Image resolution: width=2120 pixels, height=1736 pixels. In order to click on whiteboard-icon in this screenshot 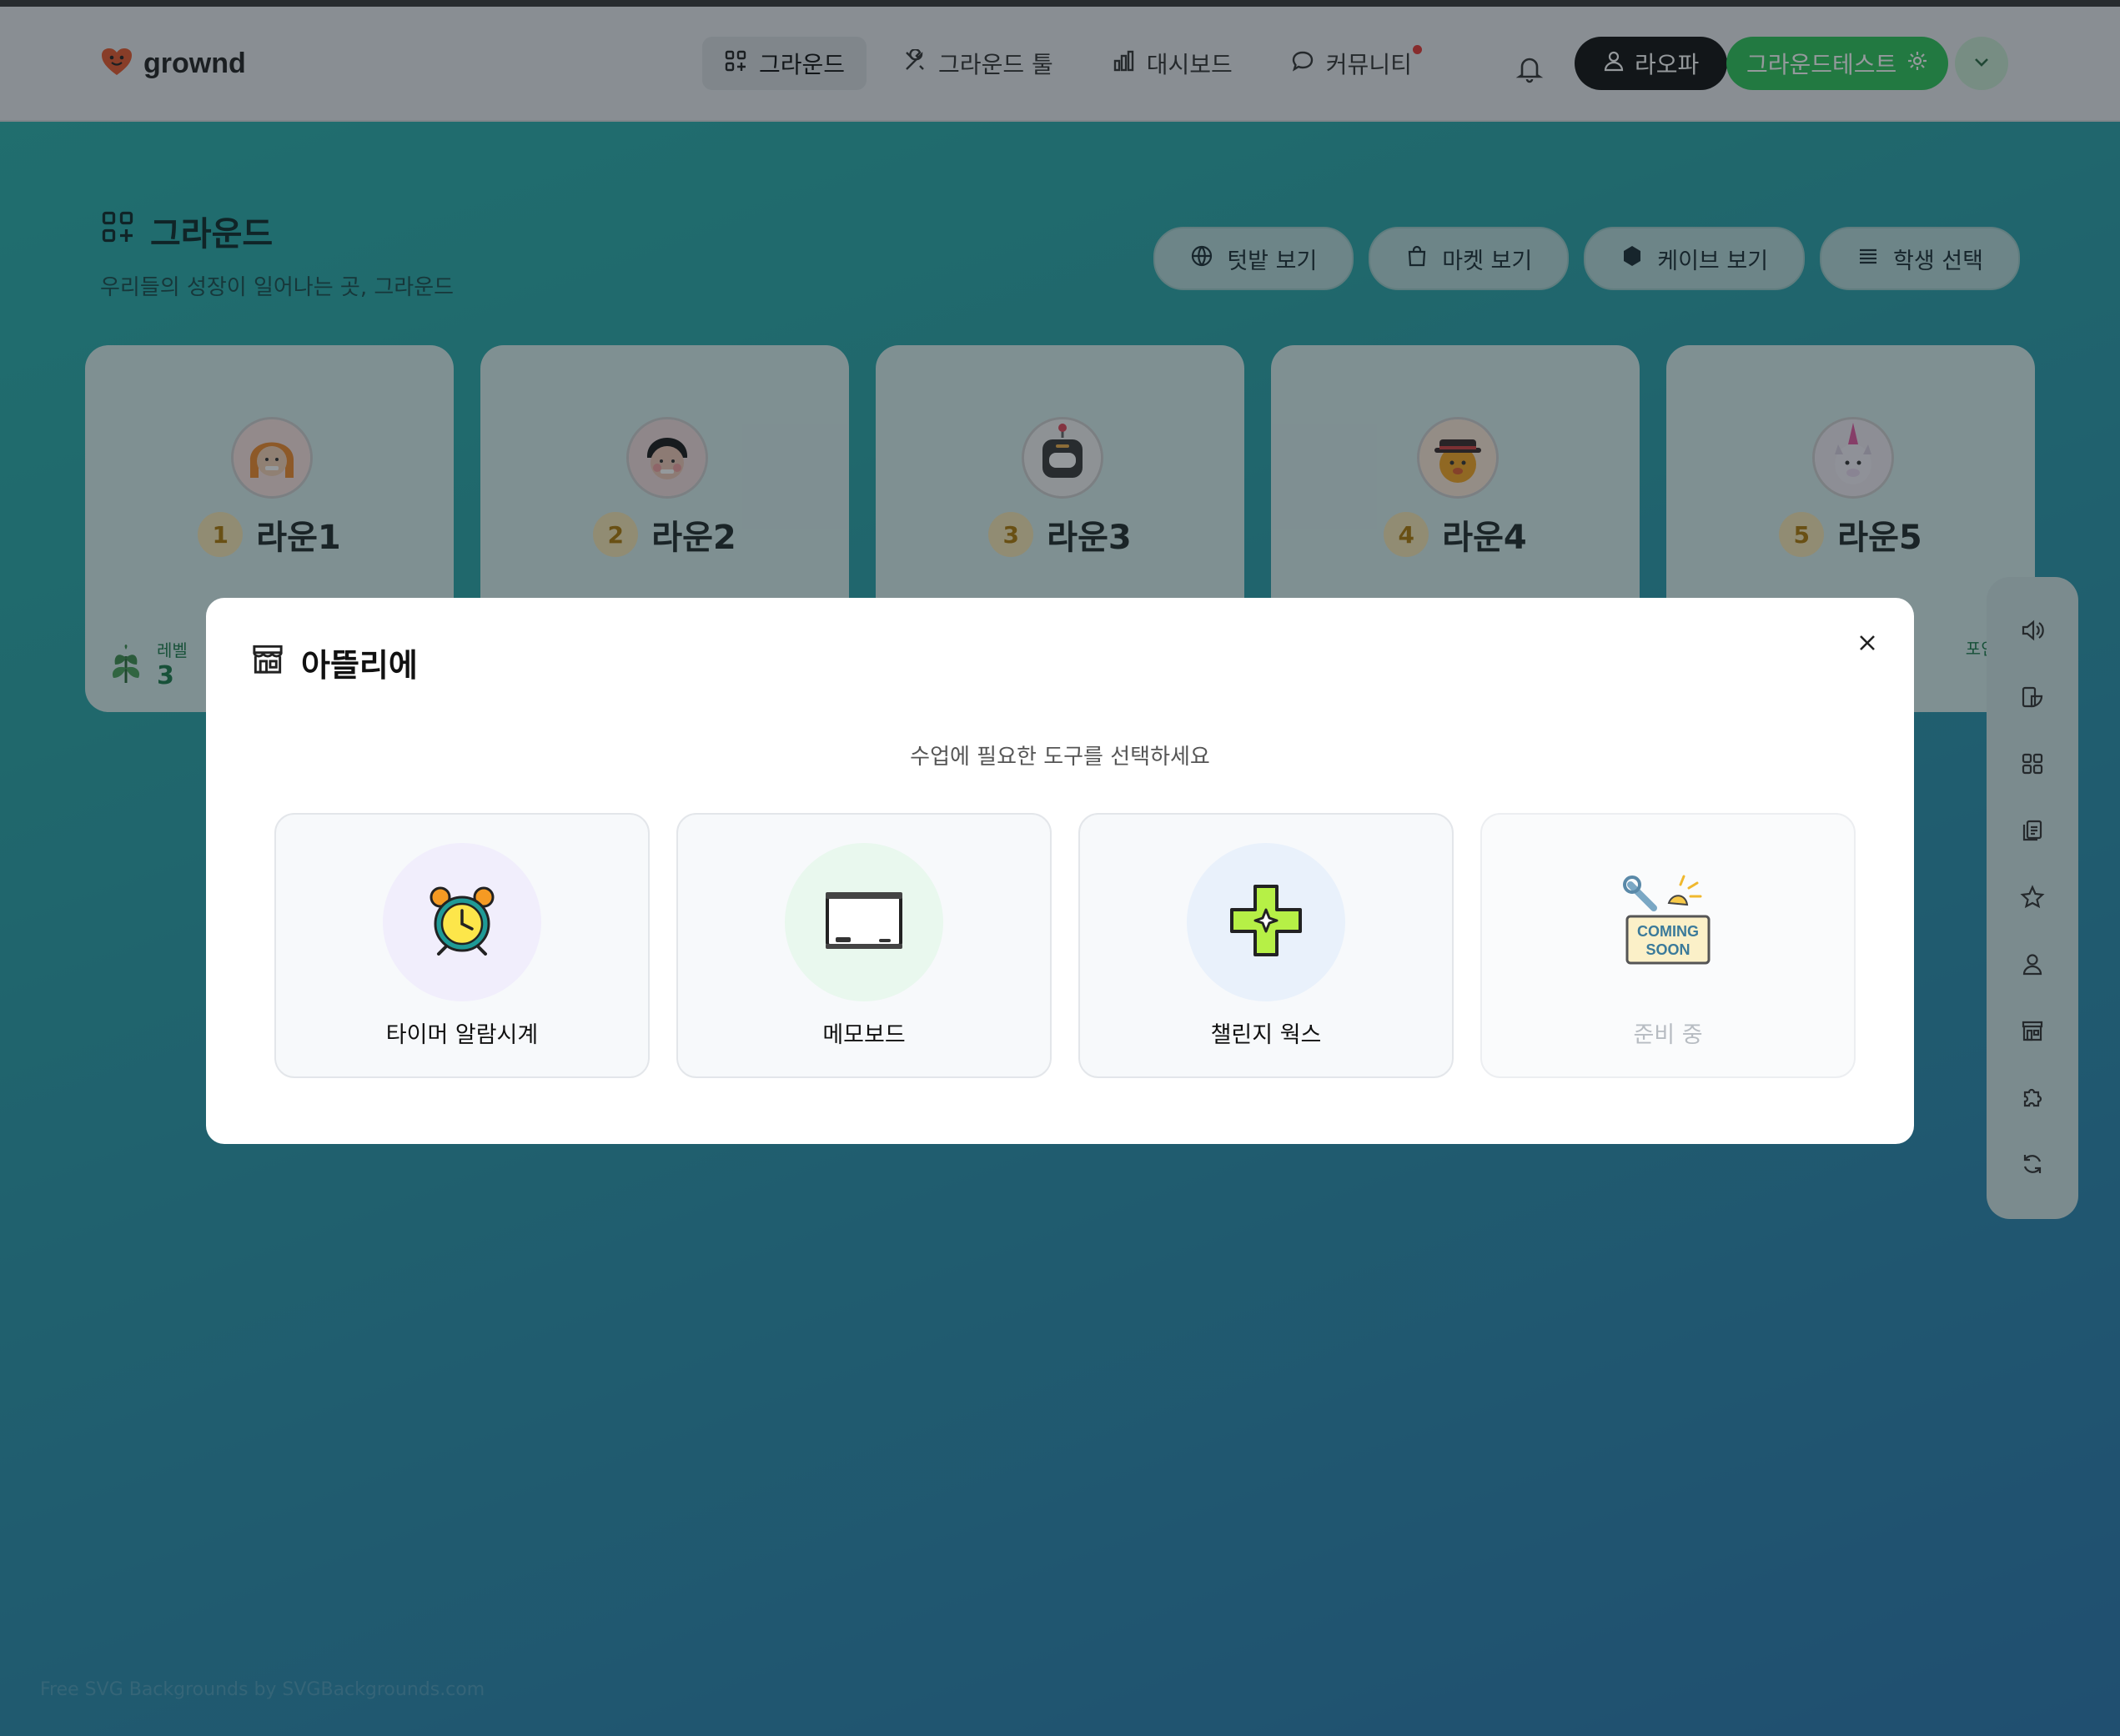, I will do `click(864, 923)`.